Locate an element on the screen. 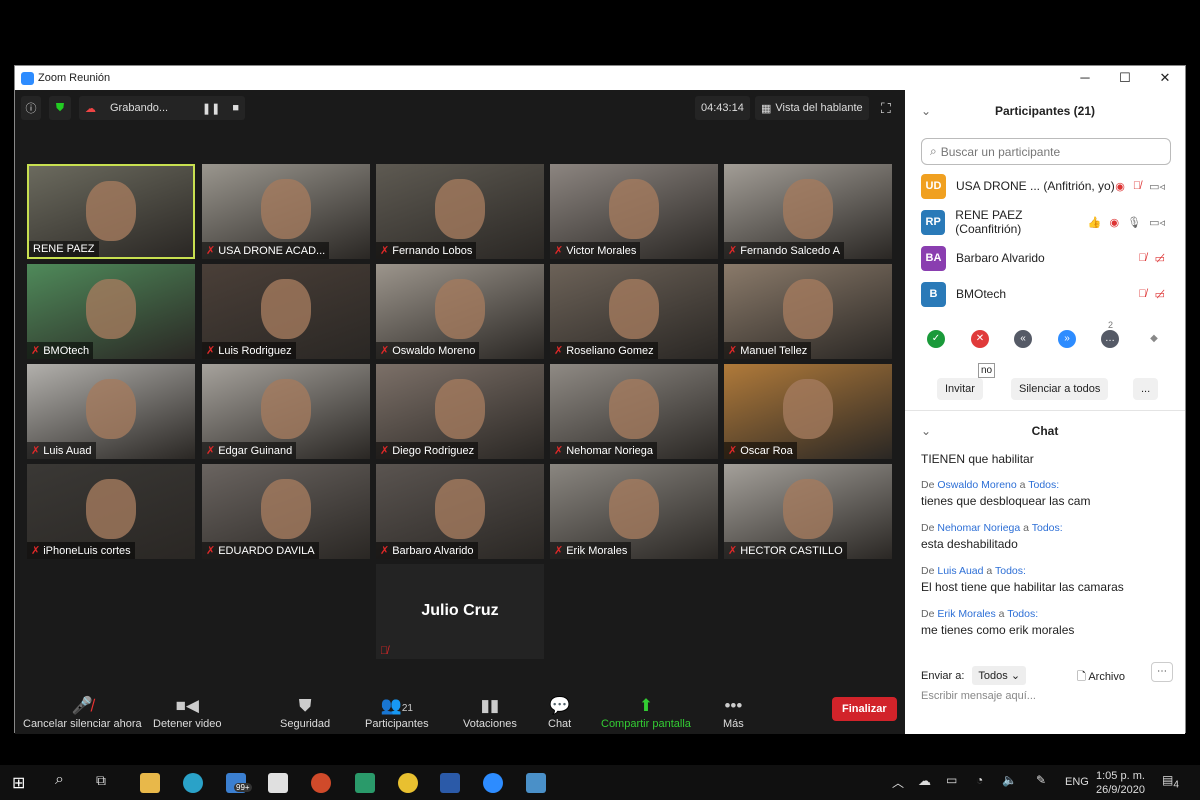 The width and height of the screenshot is (1200, 800). notifications-icon: ▤4 is located at coordinates (1170, 781).